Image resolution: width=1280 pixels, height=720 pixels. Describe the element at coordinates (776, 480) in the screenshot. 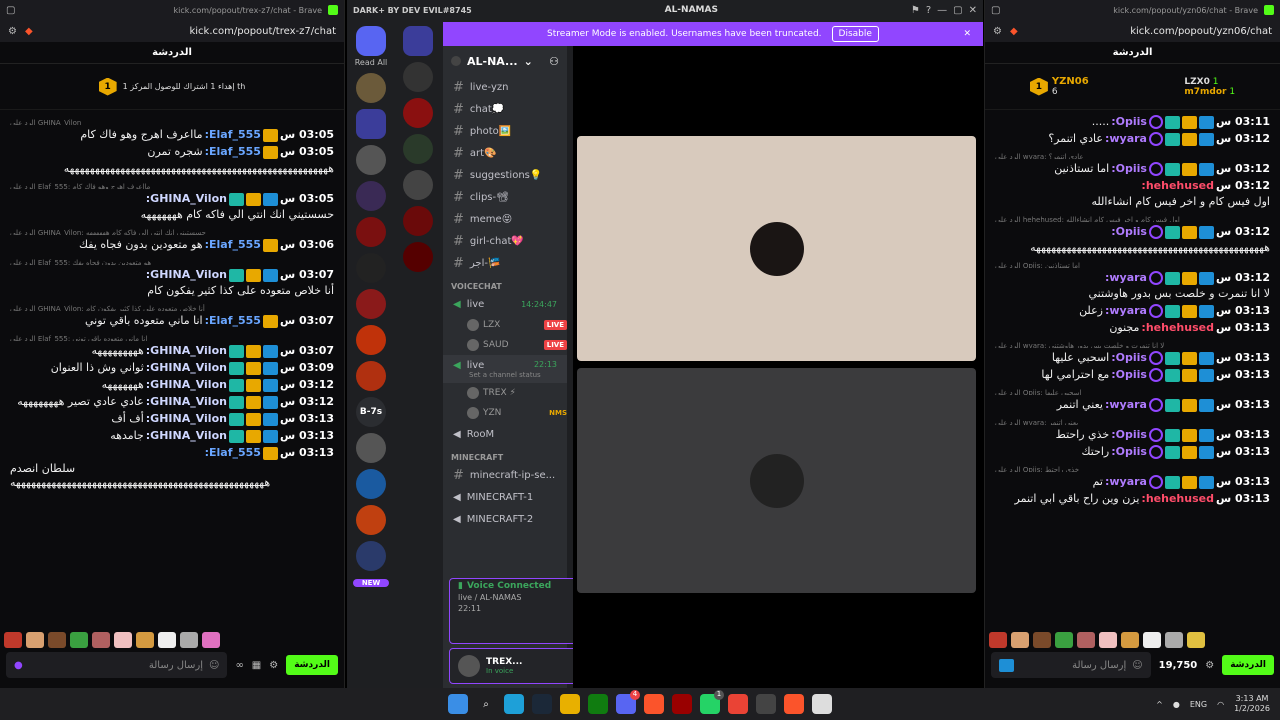

I see `stream-tile` at that location.